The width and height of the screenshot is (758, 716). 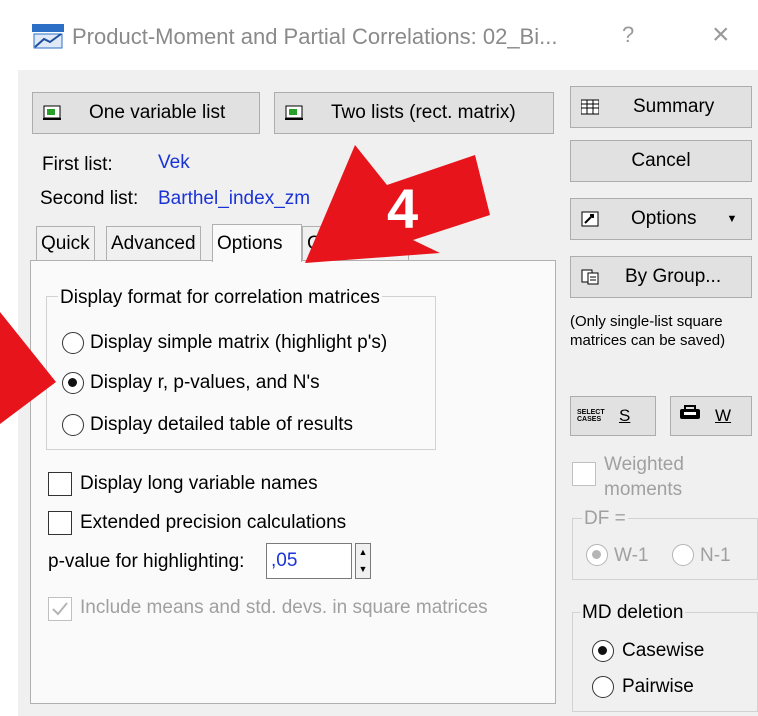 What do you see at coordinates (205, 382) in the screenshot?
I see `radio-r-p-values-label: Display r, p-values, and N's` at bounding box center [205, 382].